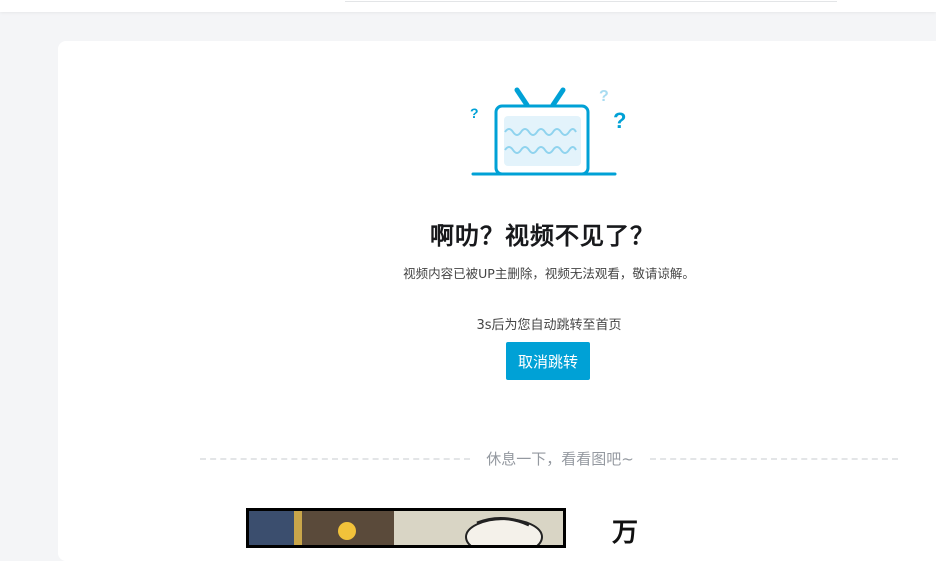  Describe the element at coordinates (549, 273) in the screenshot. I see `error-description: 视频内容已被UP主删除，视频无法观看，敬请谅解。` at that location.